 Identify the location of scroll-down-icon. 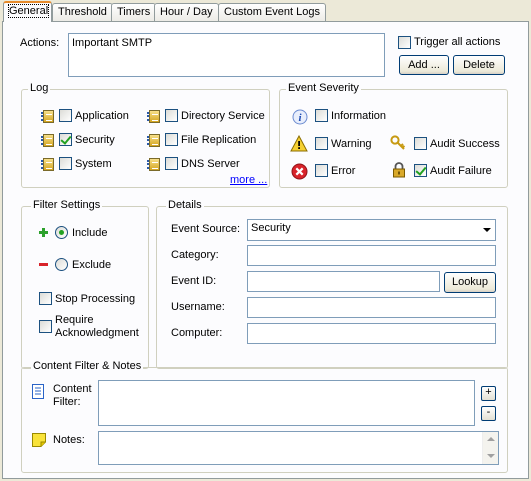
(491, 456).